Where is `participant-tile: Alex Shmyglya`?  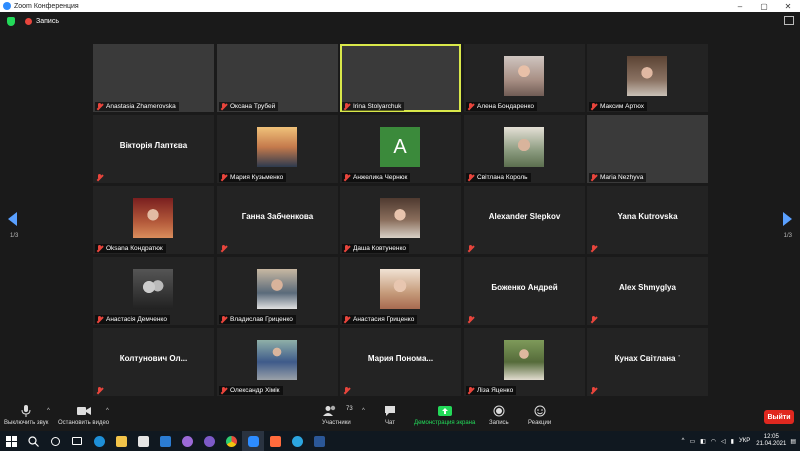
participant-tile: Alex Shmyglya is located at coordinates (647, 291).